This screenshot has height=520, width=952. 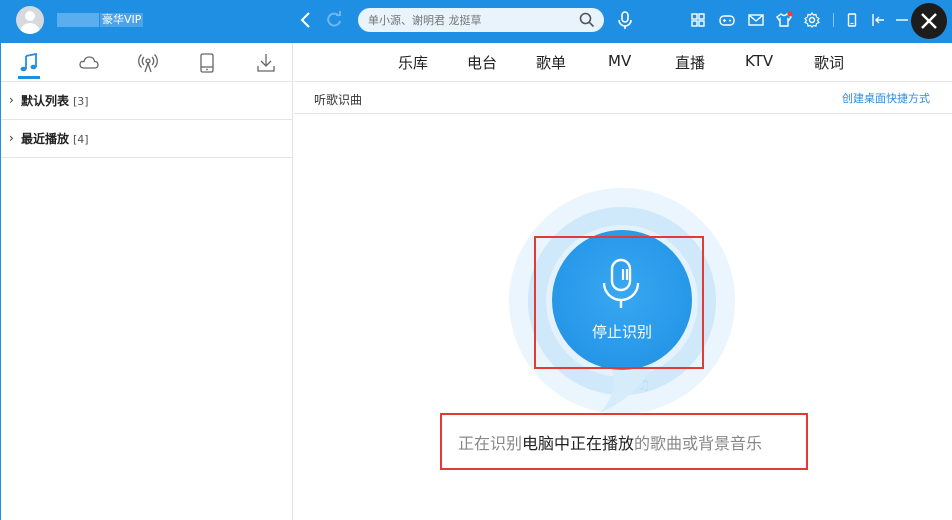 What do you see at coordinates (81, 101) in the screenshot?
I see `playlist-count: [3]` at bounding box center [81, 101].